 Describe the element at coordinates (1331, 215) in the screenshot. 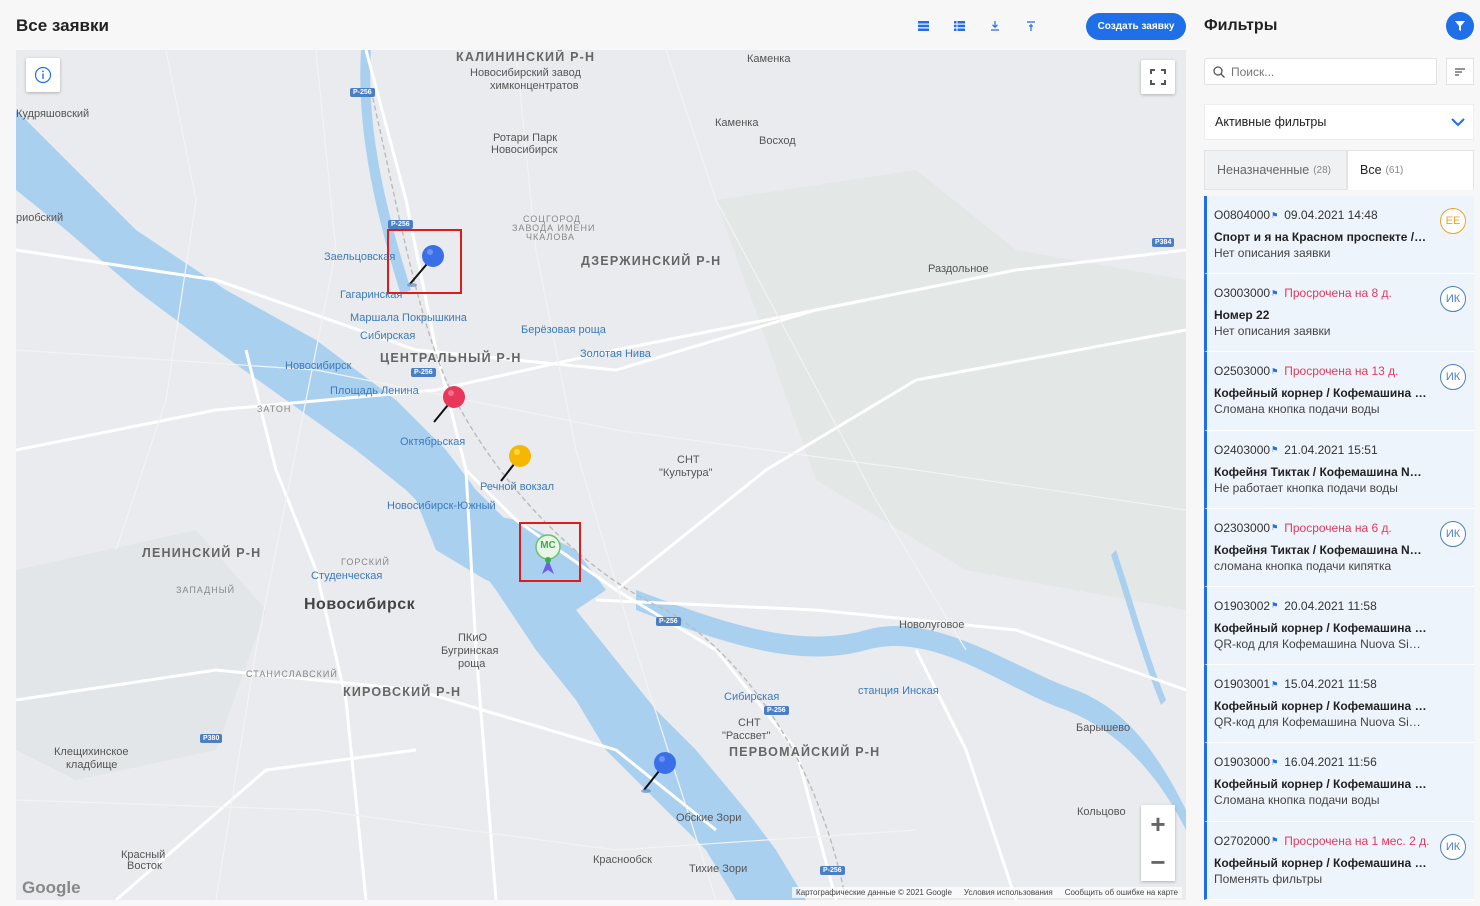

I see `request-date: 09.04.2021 14:48` at that location.